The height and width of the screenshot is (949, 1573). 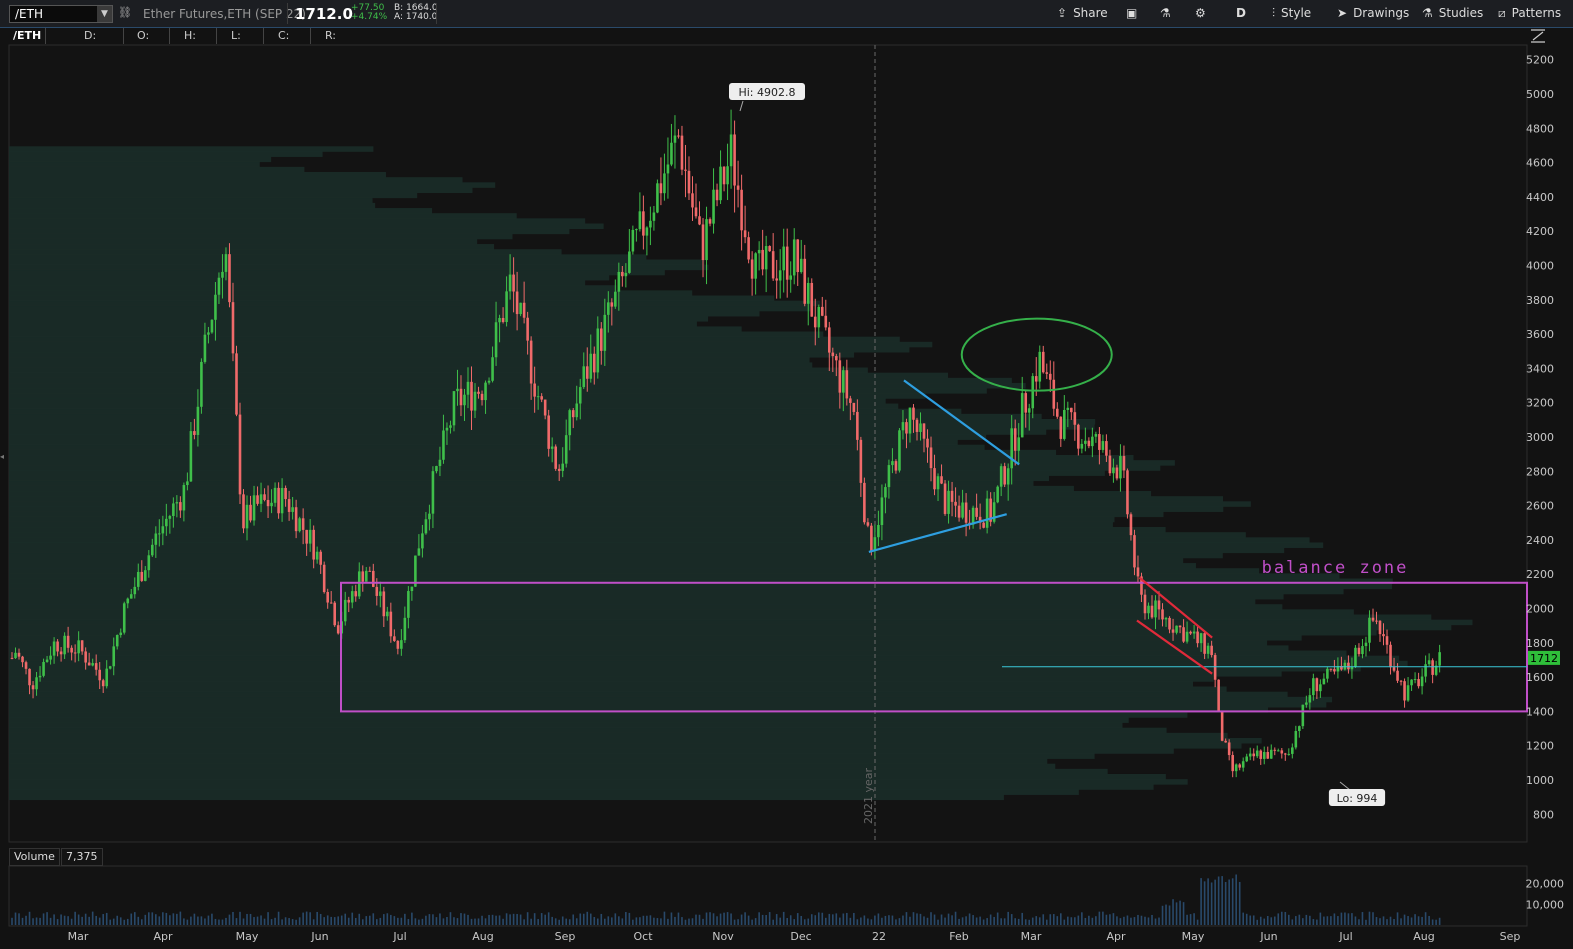 I want to click on volume-label: Volume, so click(x=34, y=857).